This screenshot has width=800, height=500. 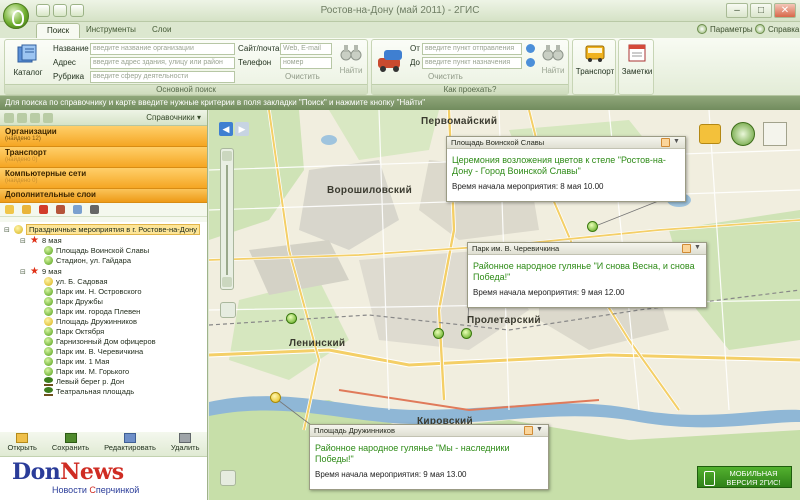 What do you see at coordinates (41, 241) in the screenshot?
I see `tree-day1: ⊟ ★ 8 мая` at bounding box center [41, 241].